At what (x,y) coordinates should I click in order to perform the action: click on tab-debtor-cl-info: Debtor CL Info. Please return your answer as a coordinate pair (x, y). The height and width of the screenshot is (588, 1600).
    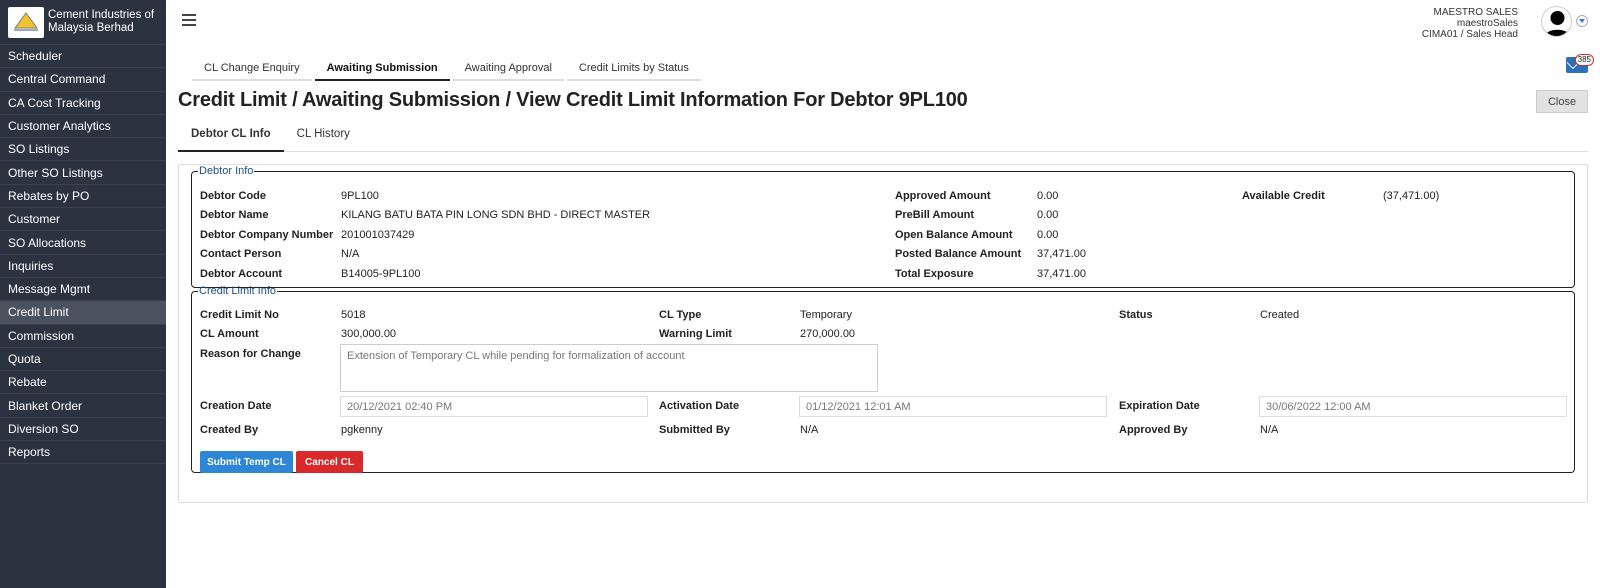
    Looking at the image, I should click on (231, 137).